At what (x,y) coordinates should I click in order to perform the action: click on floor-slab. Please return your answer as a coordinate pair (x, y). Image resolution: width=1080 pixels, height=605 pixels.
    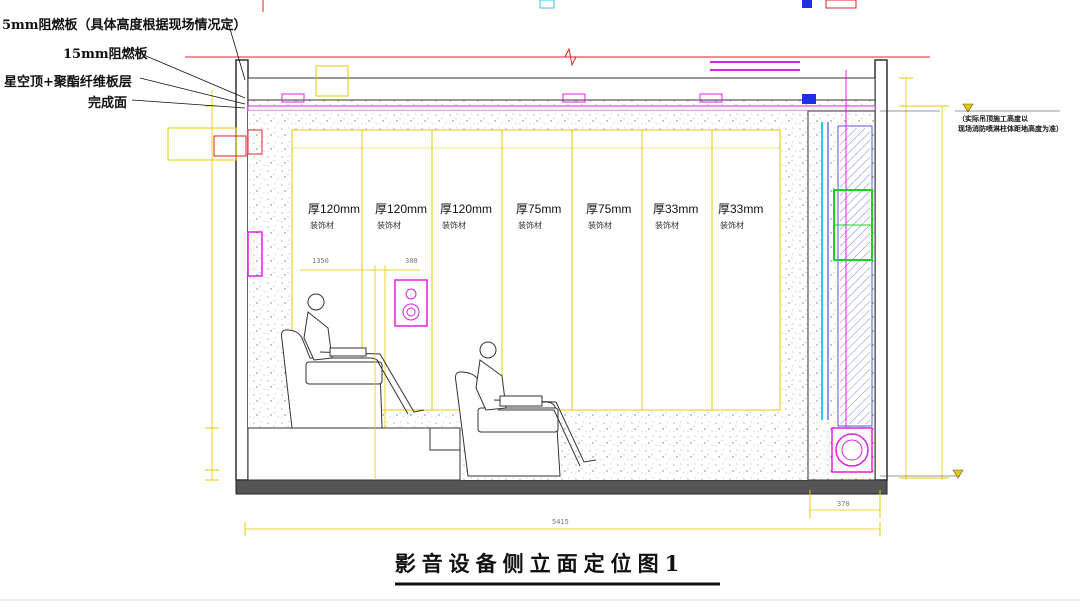
    Looking at the image, I should click on (561, 487).